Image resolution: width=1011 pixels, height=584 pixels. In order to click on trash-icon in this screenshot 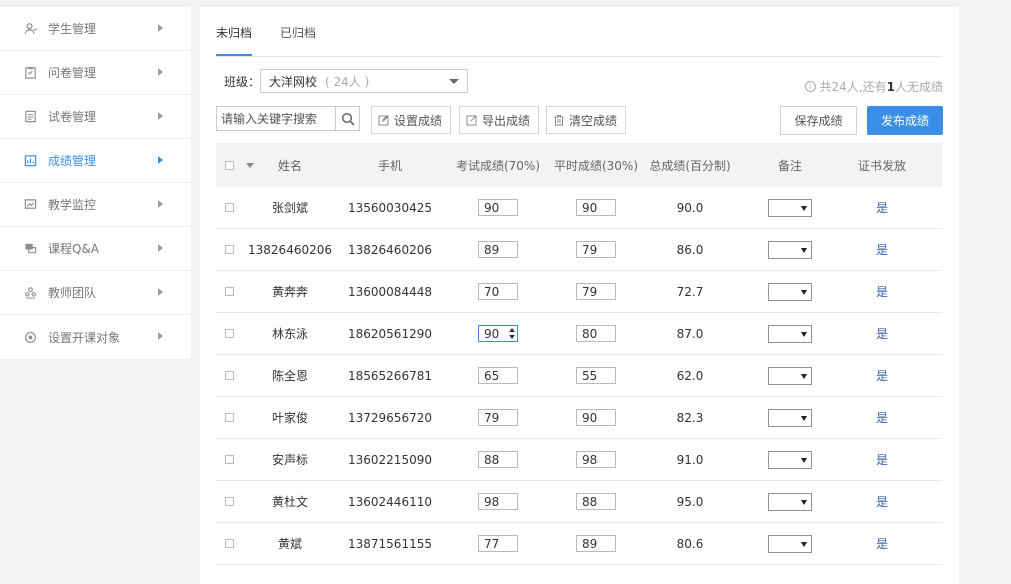, I will do `click(559, 120)`.